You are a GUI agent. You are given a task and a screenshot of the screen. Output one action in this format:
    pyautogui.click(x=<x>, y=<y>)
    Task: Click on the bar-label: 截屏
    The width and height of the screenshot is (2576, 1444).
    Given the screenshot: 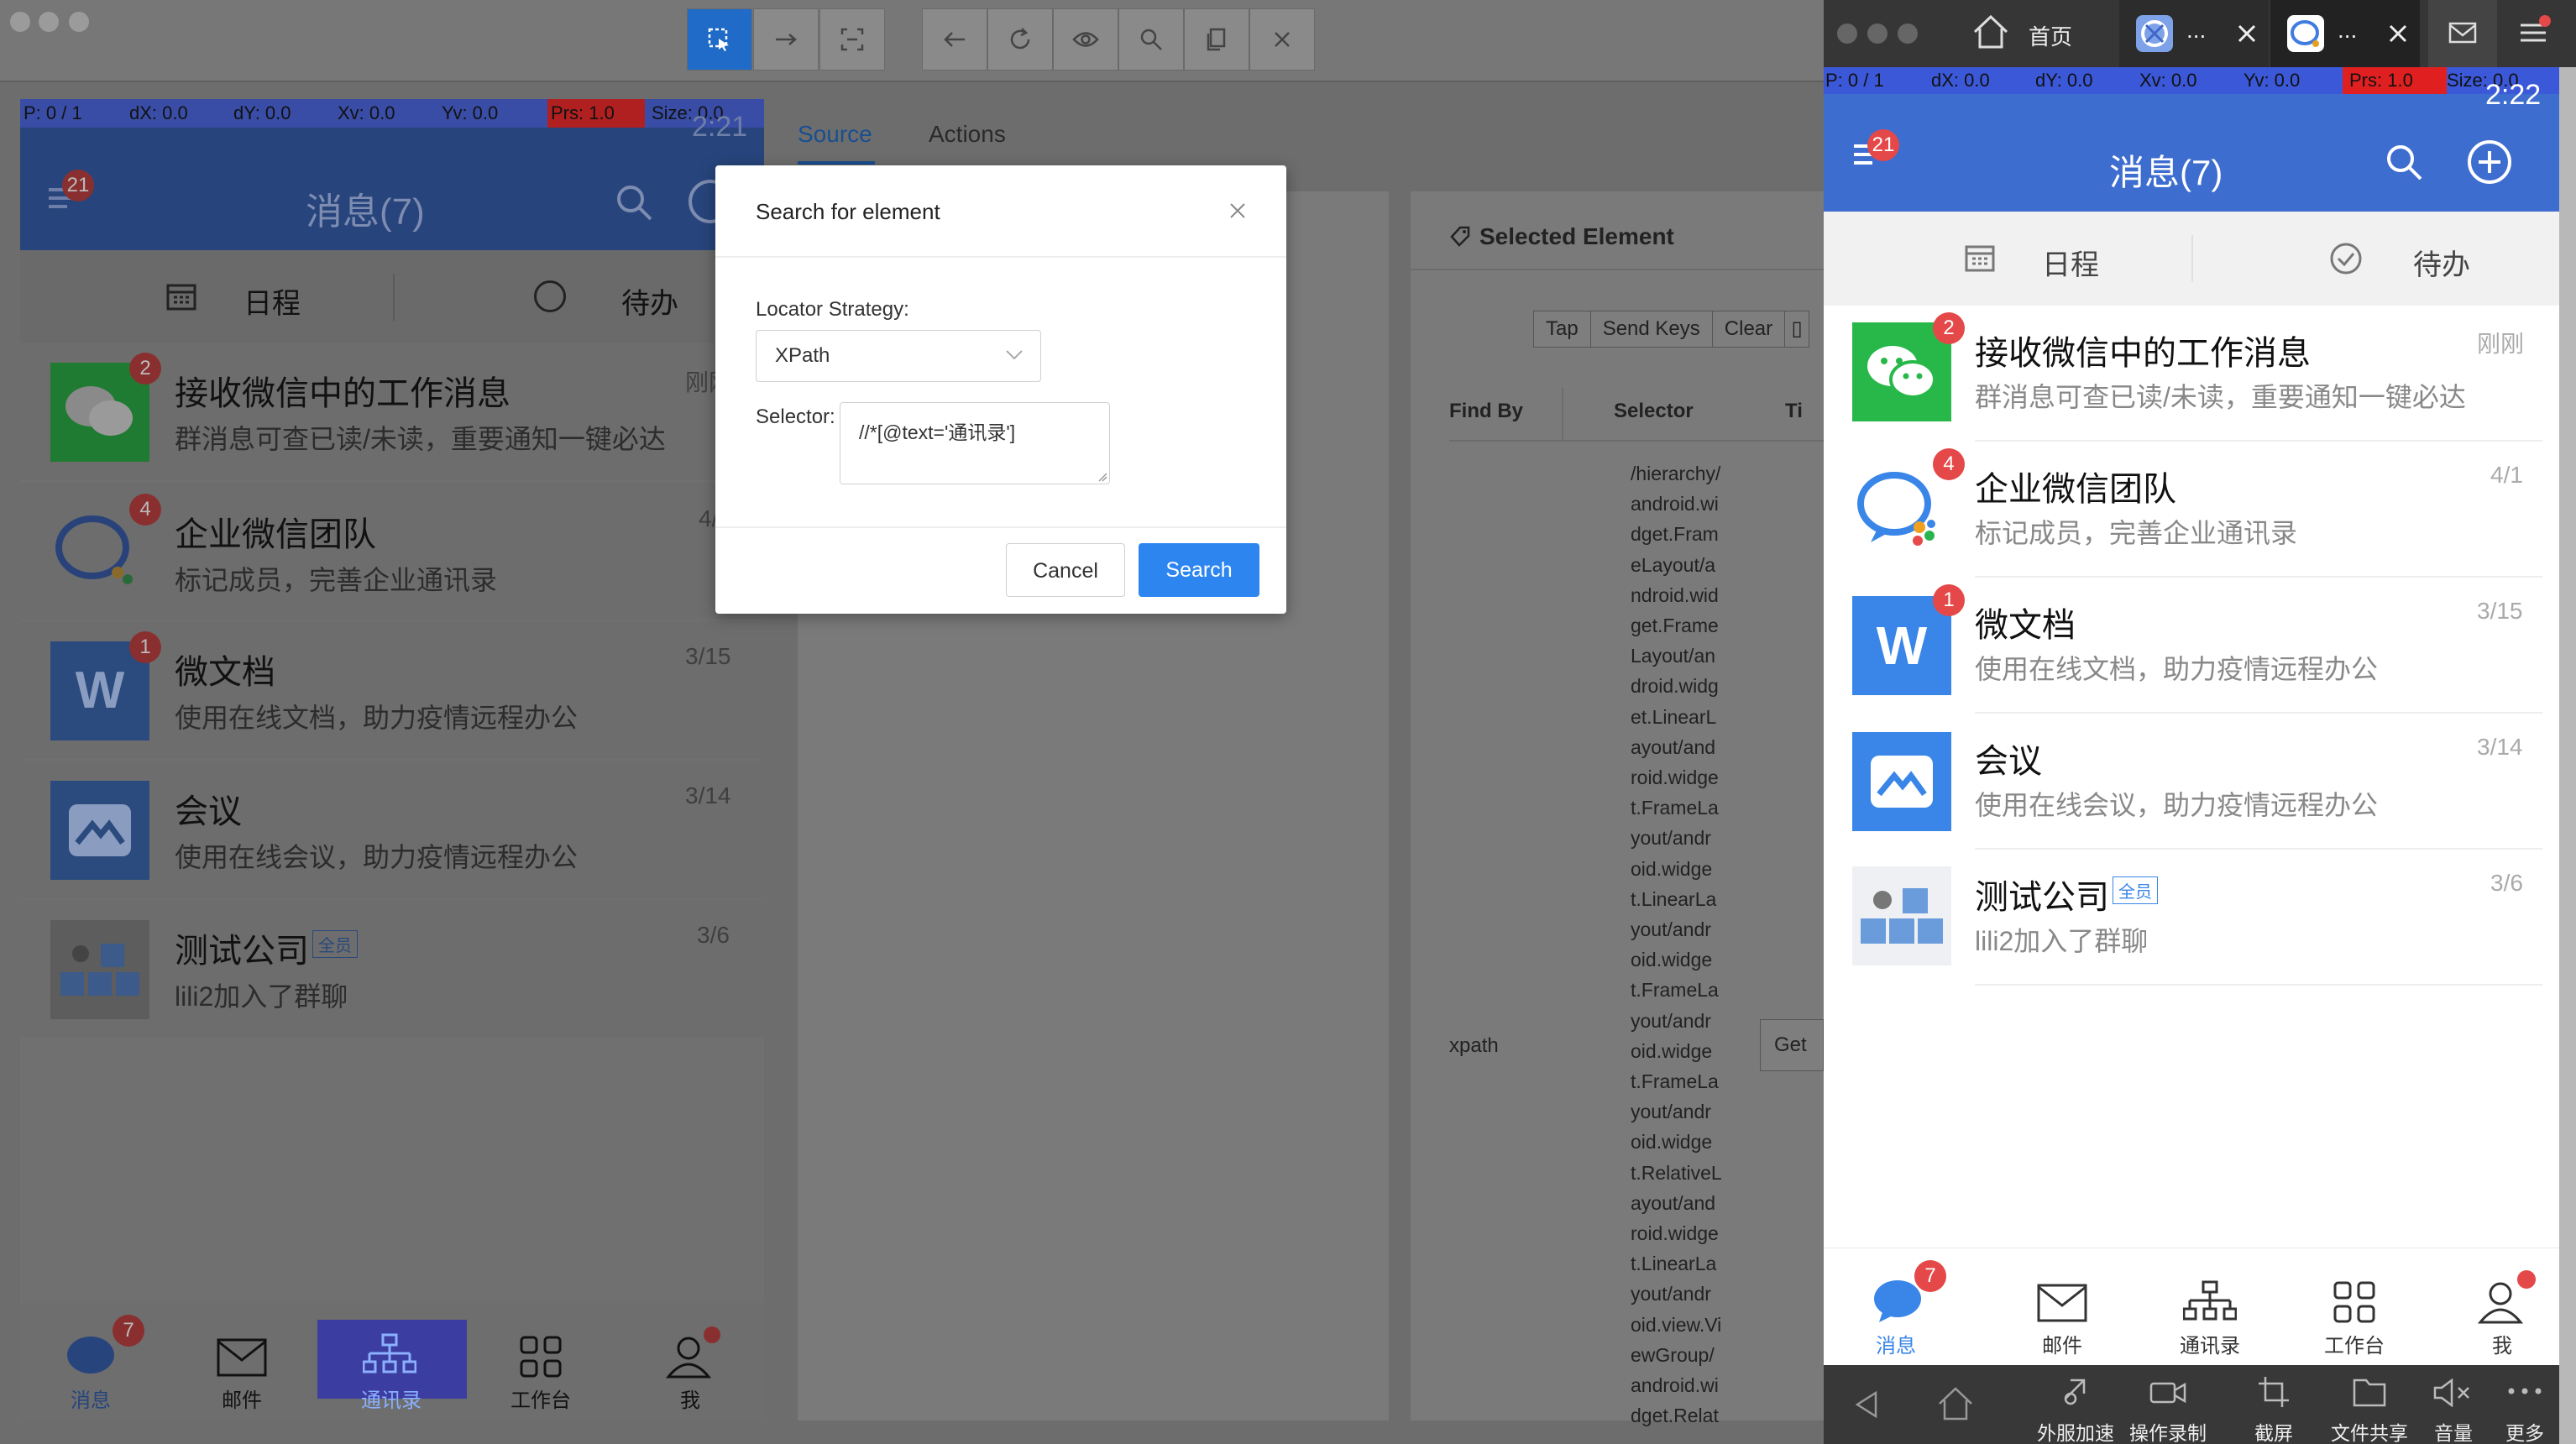 What is the action you would take?
    pyautogui.click(x=2274, y=1433)
    